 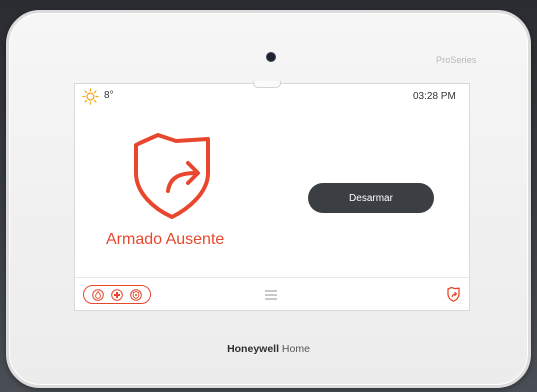 What do you see at coordinates (371, 198) in the screenshot?
I see `disarm-button: Desarmar` at bounding box center [371, 198].